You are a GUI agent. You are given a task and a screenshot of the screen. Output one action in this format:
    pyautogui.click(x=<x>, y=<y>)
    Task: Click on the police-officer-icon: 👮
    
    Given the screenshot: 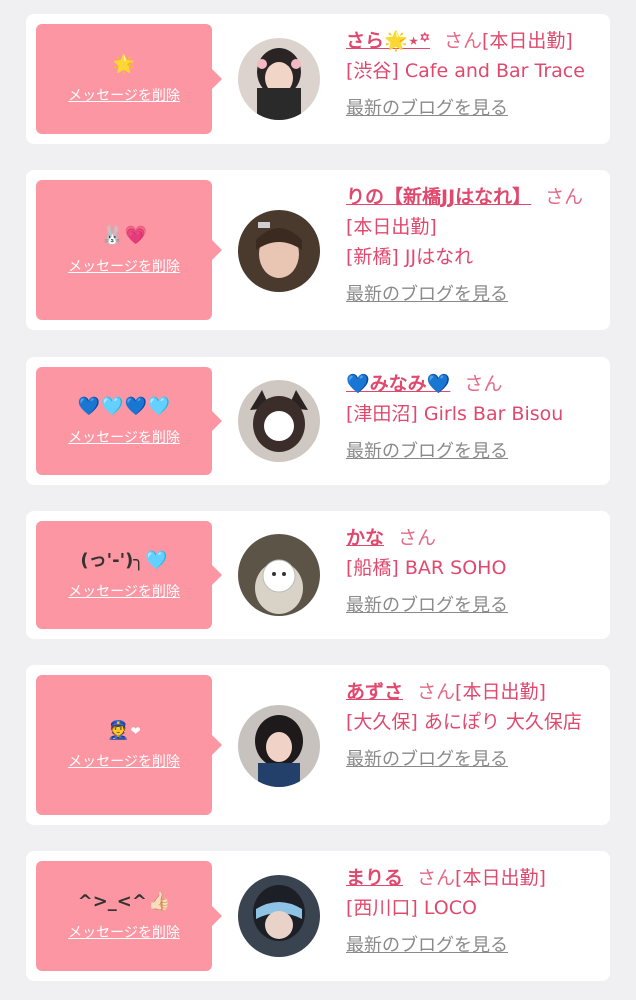 What is the action you would take?
    pyautogui.click(x=118, y=730)
    